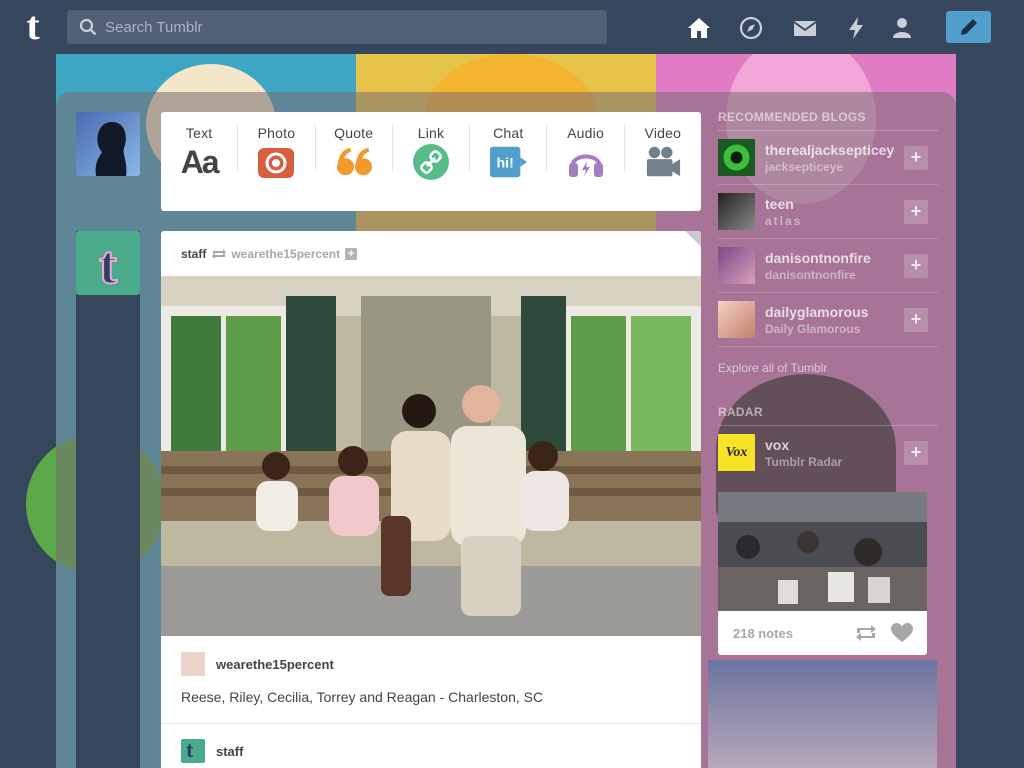 The image size is (1024, 768). Describe the element at coordinates (431, 133) in the screenshot. I see `post-type-label: Link` at that location.